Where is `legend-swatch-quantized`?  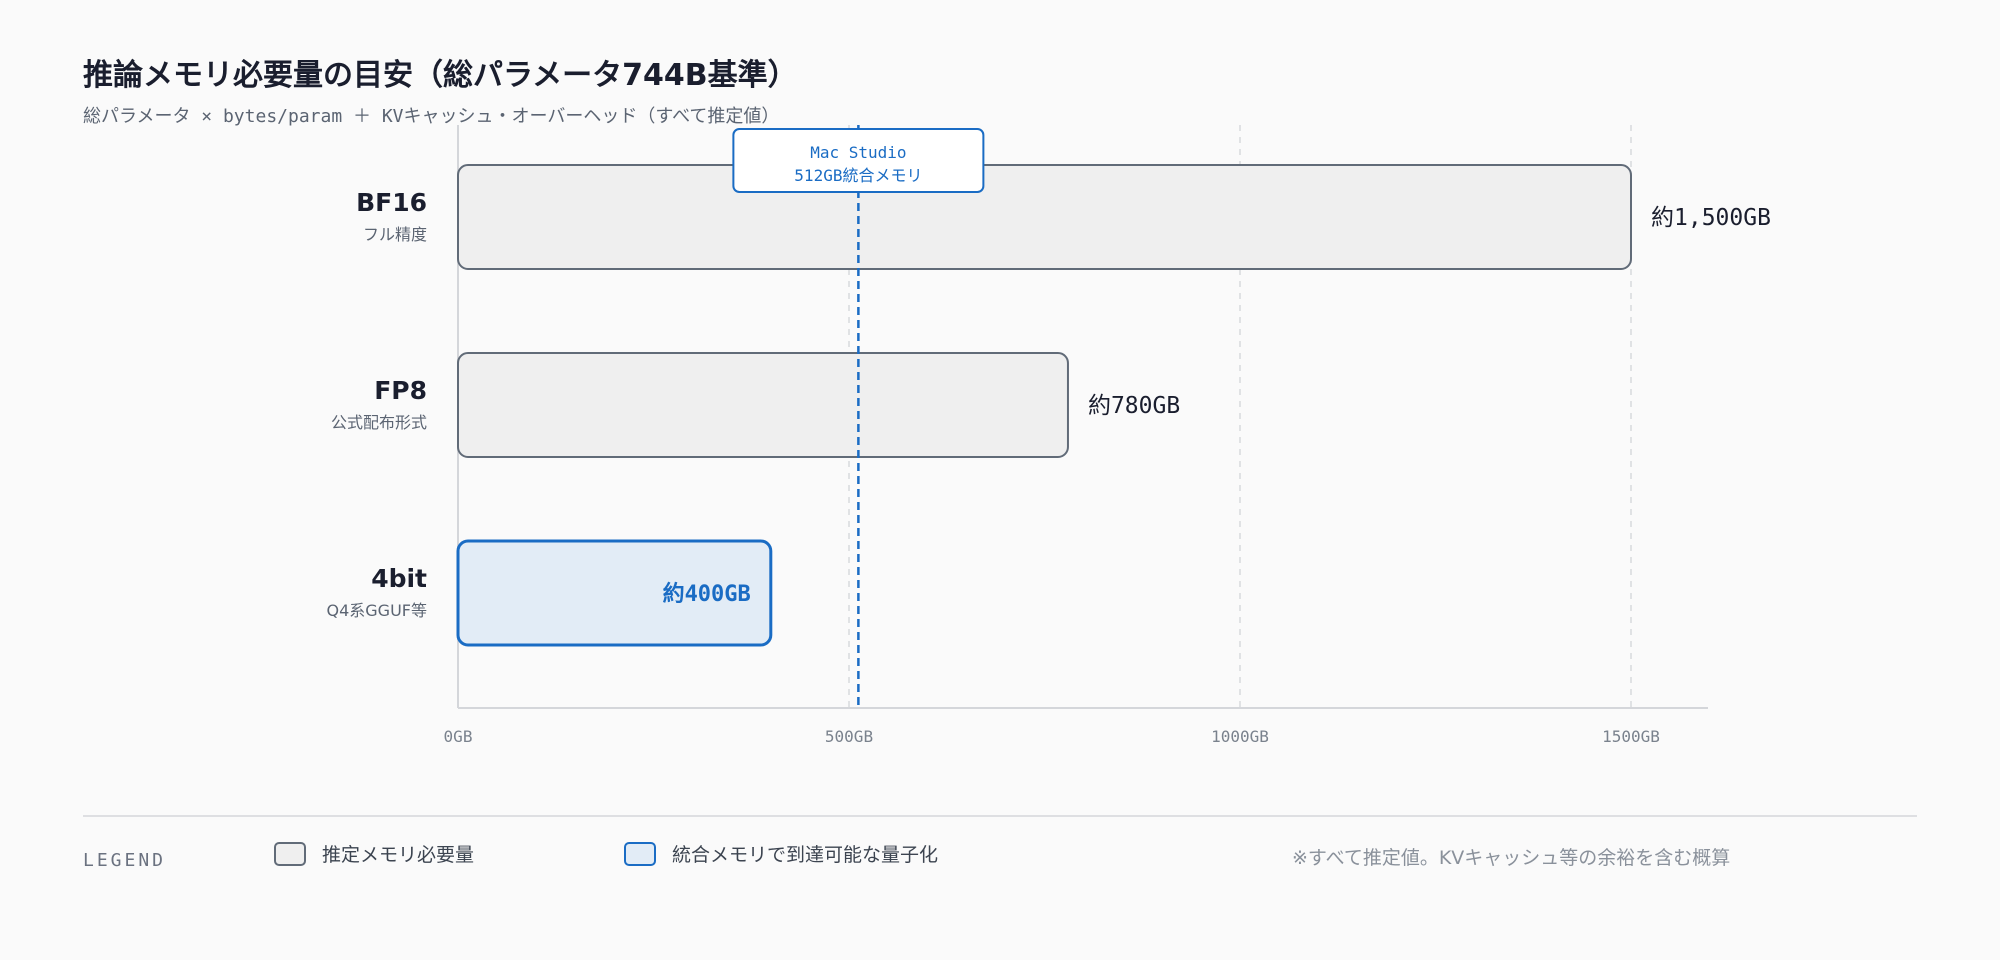
legend-swatch-quantized is located at coordinates (640, 853).